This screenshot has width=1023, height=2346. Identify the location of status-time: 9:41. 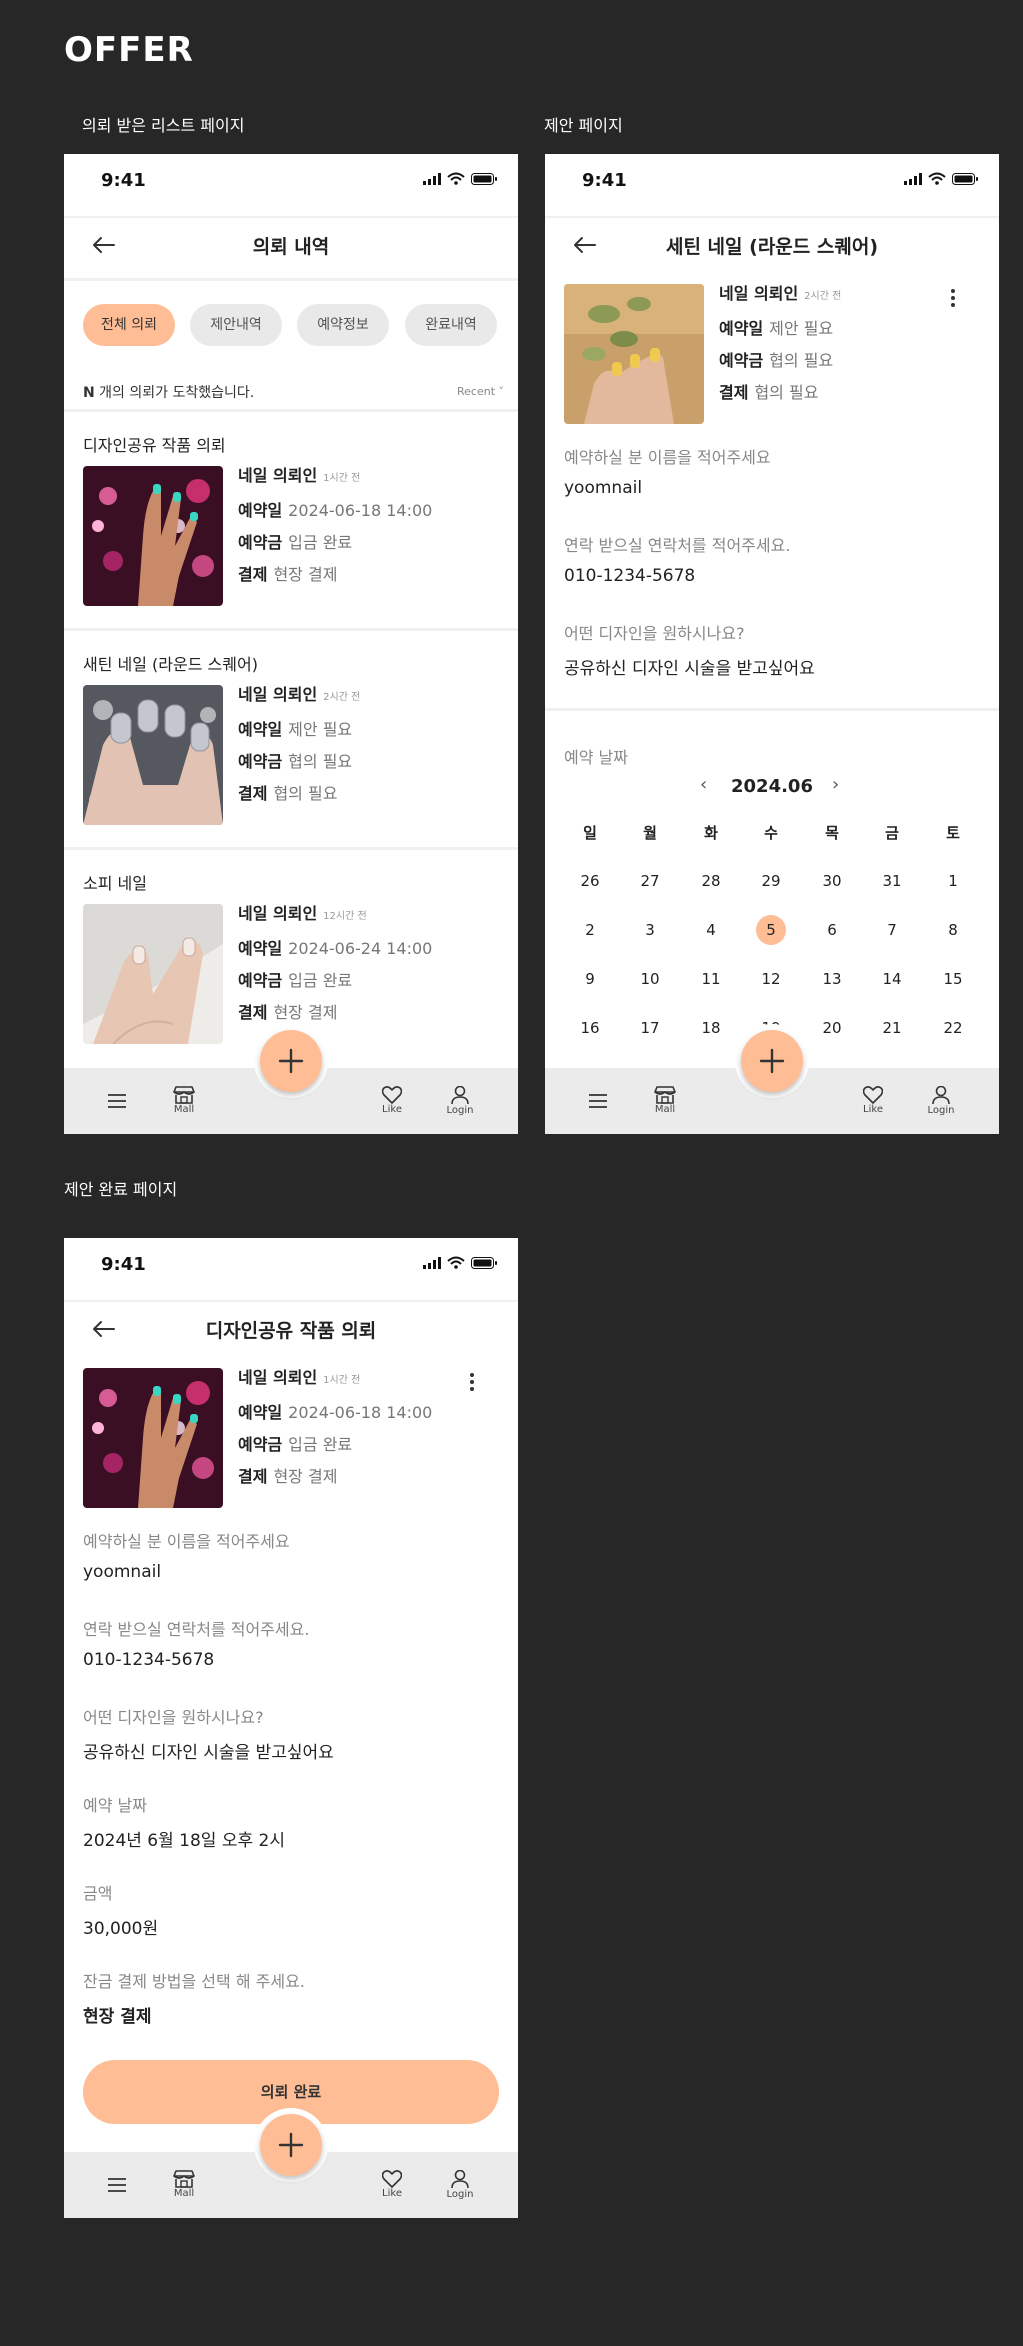
(123, 1264).